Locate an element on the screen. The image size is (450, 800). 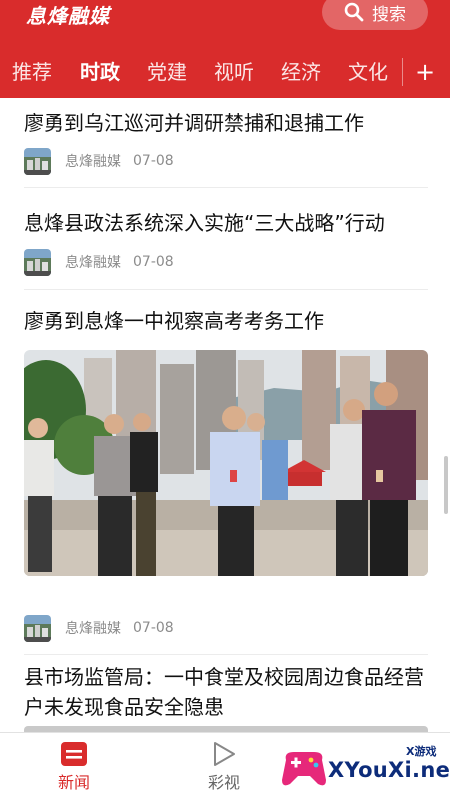
news-icon is located at coordinates (74, 754).